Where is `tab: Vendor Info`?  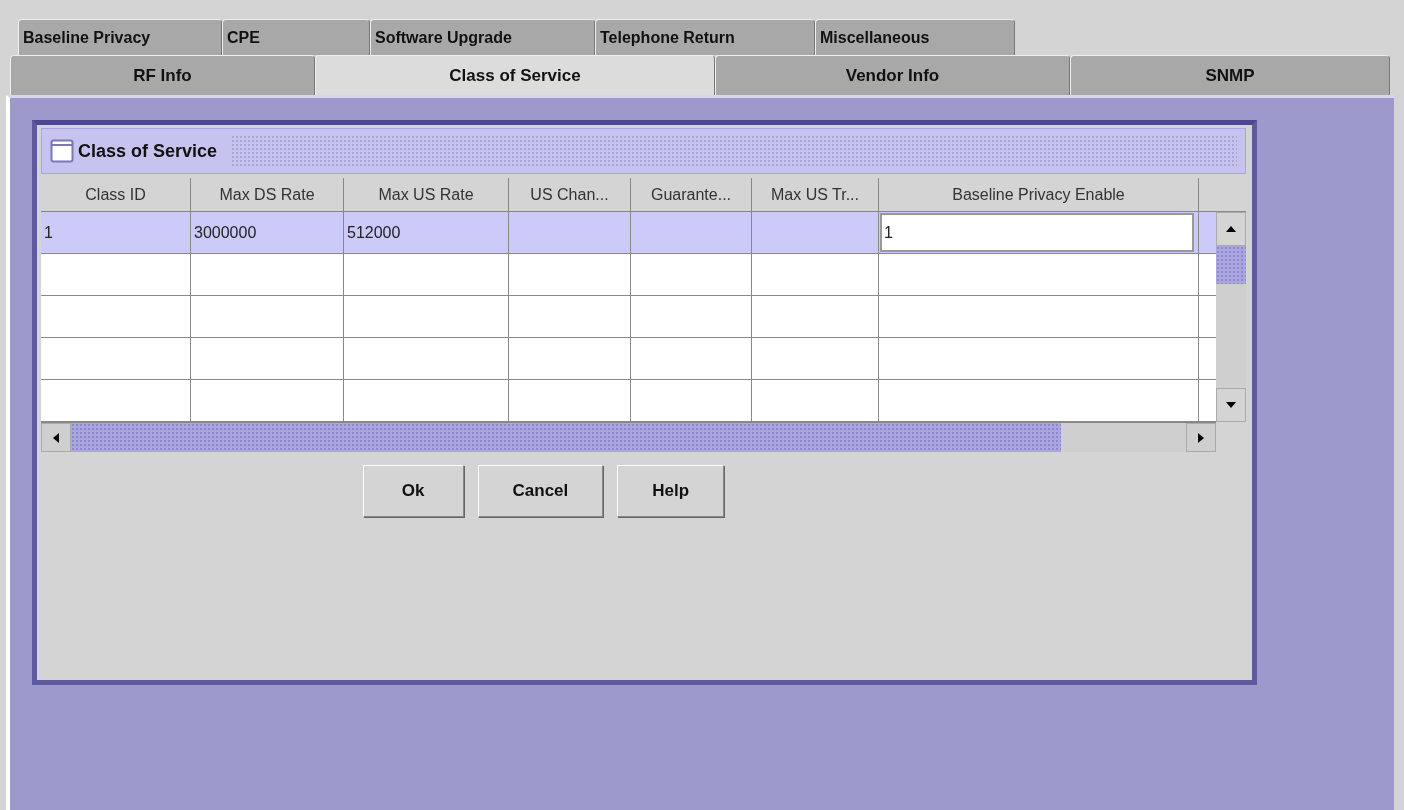 tab: Vendor Info is located at coordinates (892, 75).